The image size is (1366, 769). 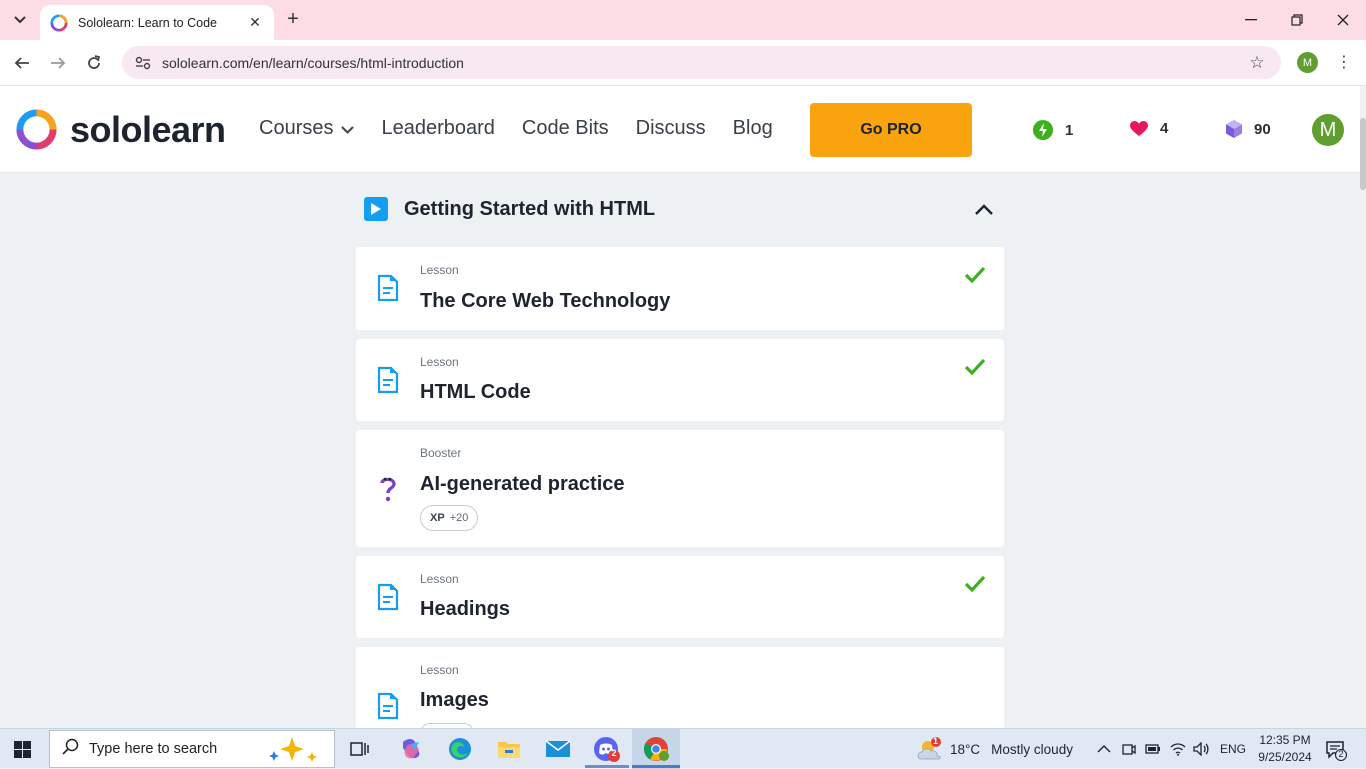 What do you see at coordinates (936, 741) in the screenshot?
I see `weather-badge: 1` at bounding box center [936, 741].